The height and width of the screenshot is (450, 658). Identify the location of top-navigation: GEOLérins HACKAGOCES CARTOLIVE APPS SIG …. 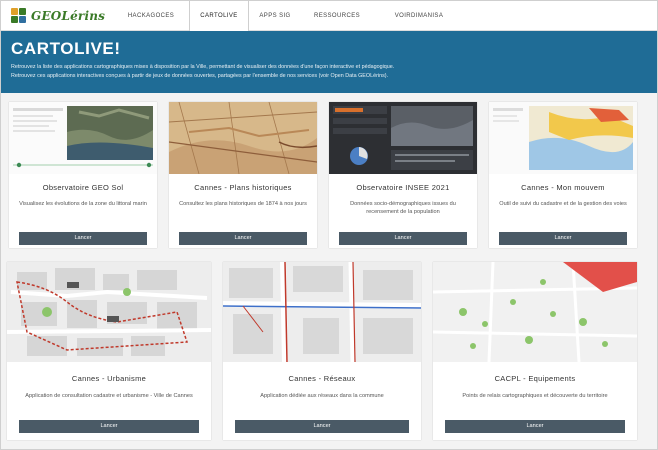
(329, 16).